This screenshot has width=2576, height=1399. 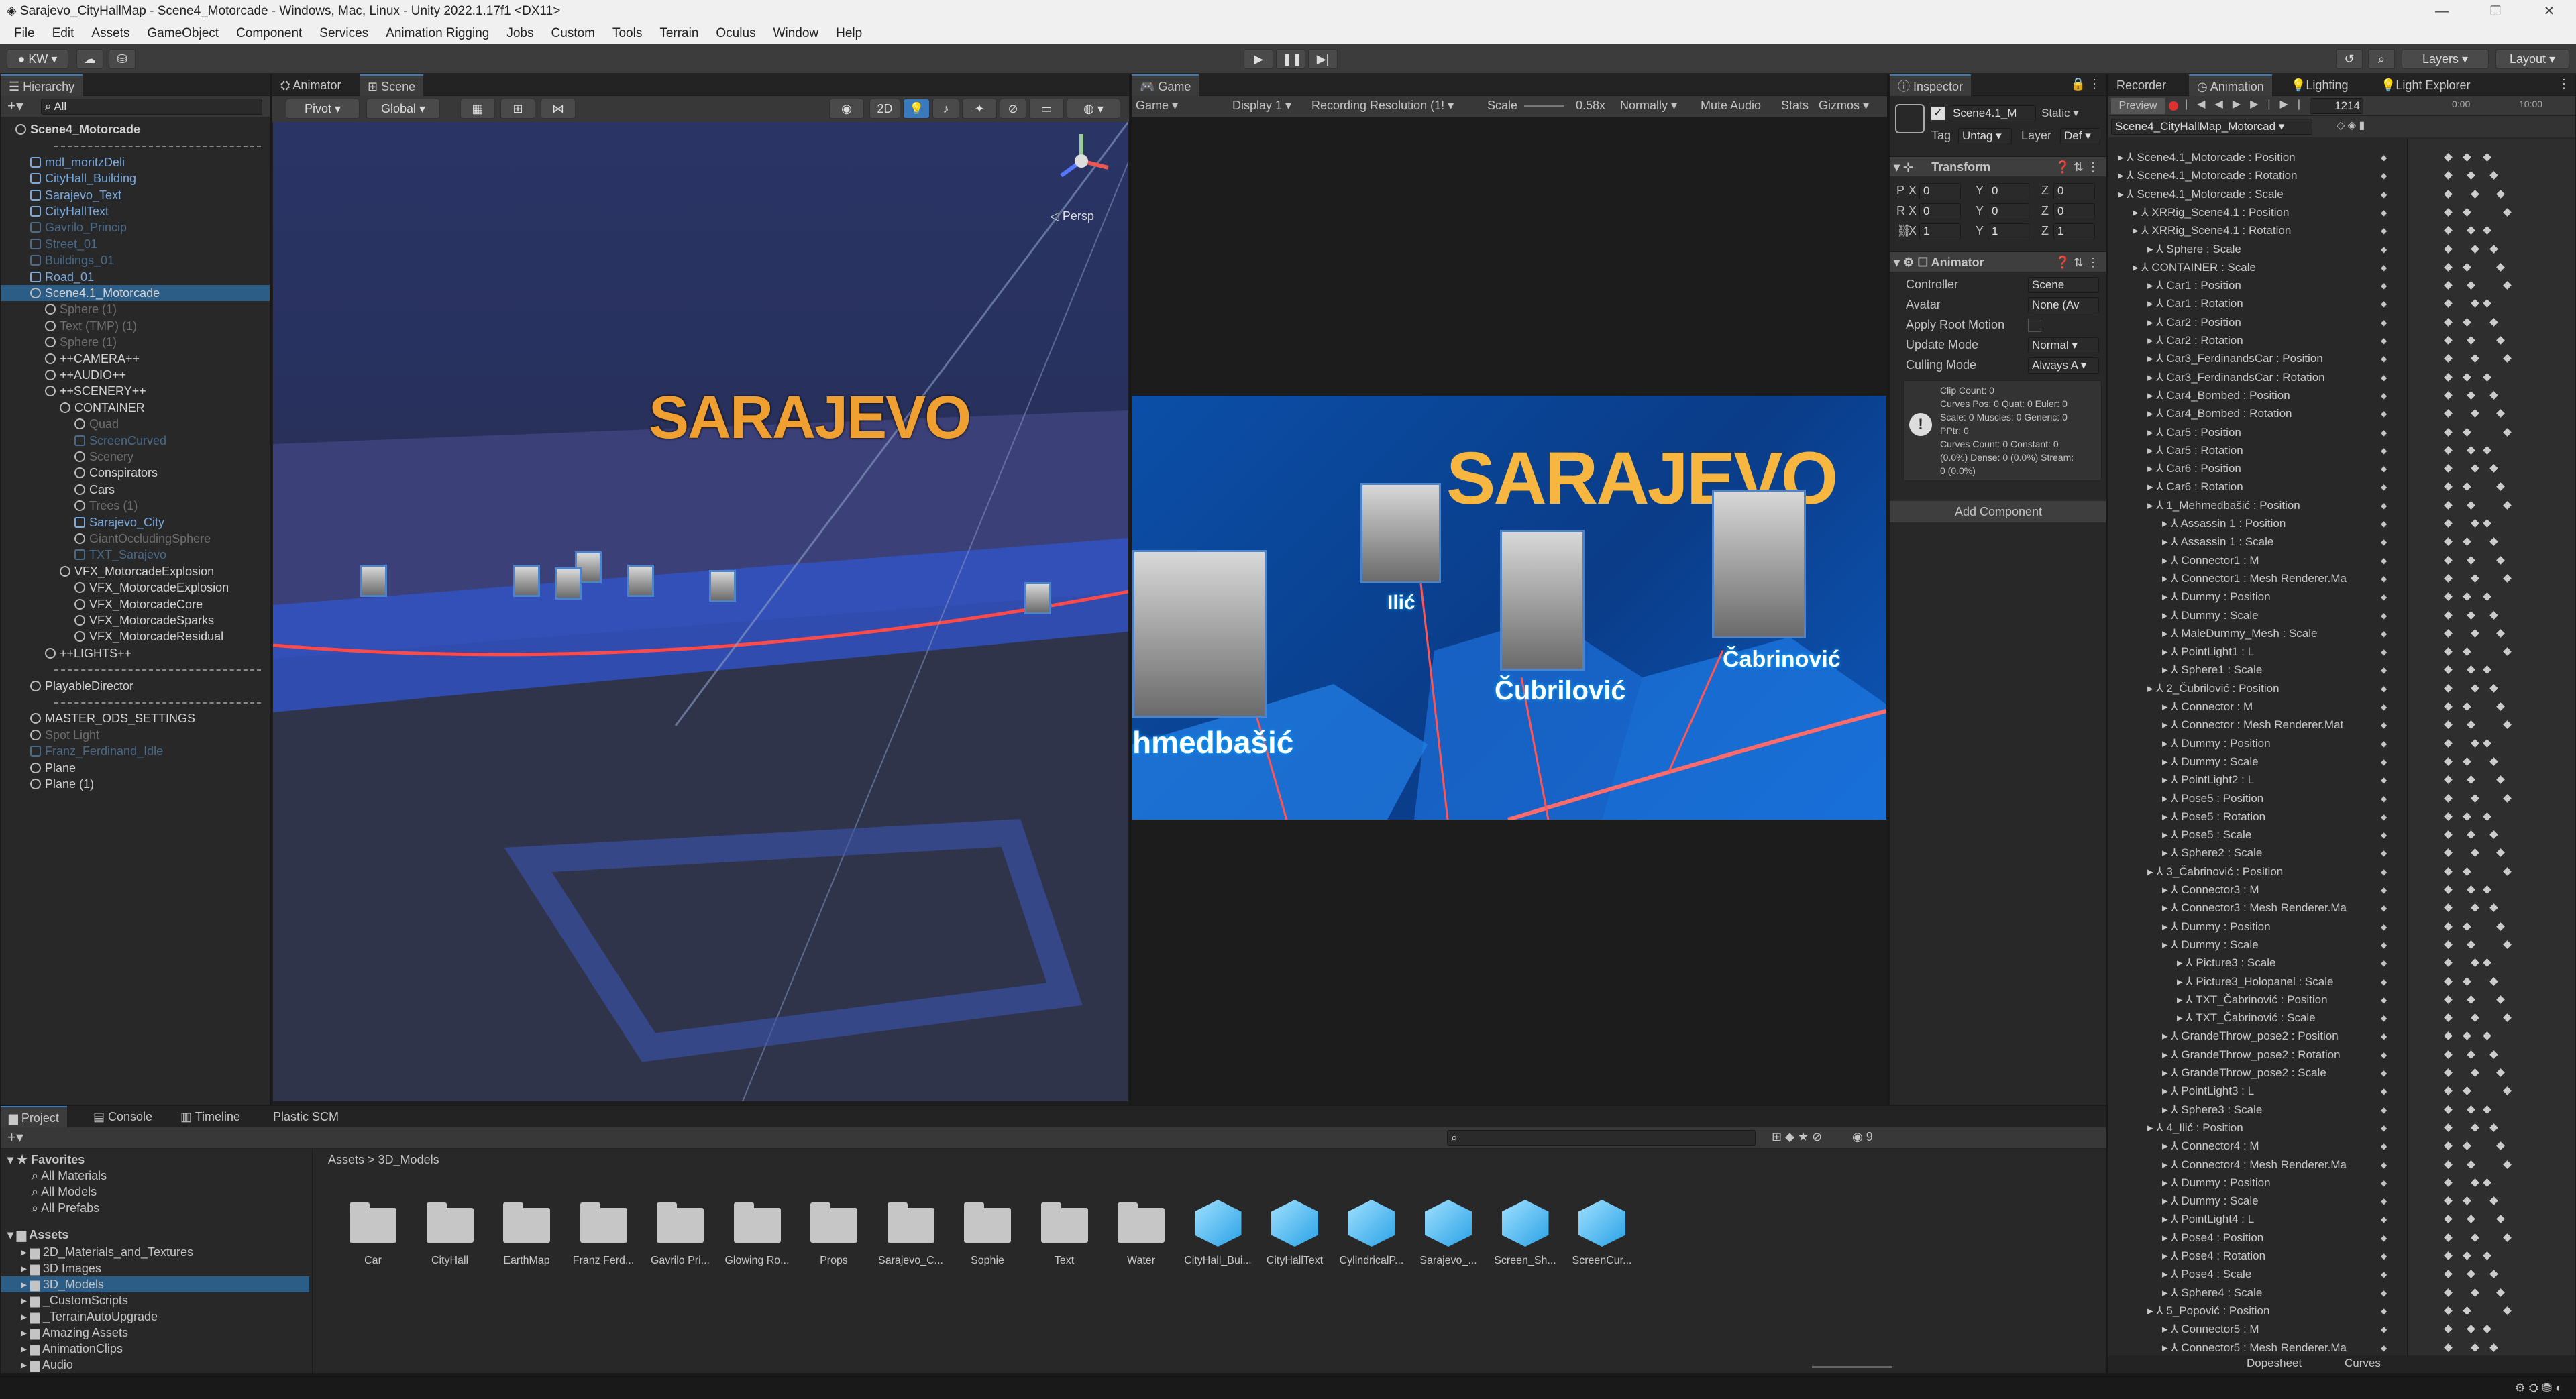 What do you see at coordinates (987, 1233) in the screenshot?
I see `project-asset: Sophie` at bounding box center [987, 1233].